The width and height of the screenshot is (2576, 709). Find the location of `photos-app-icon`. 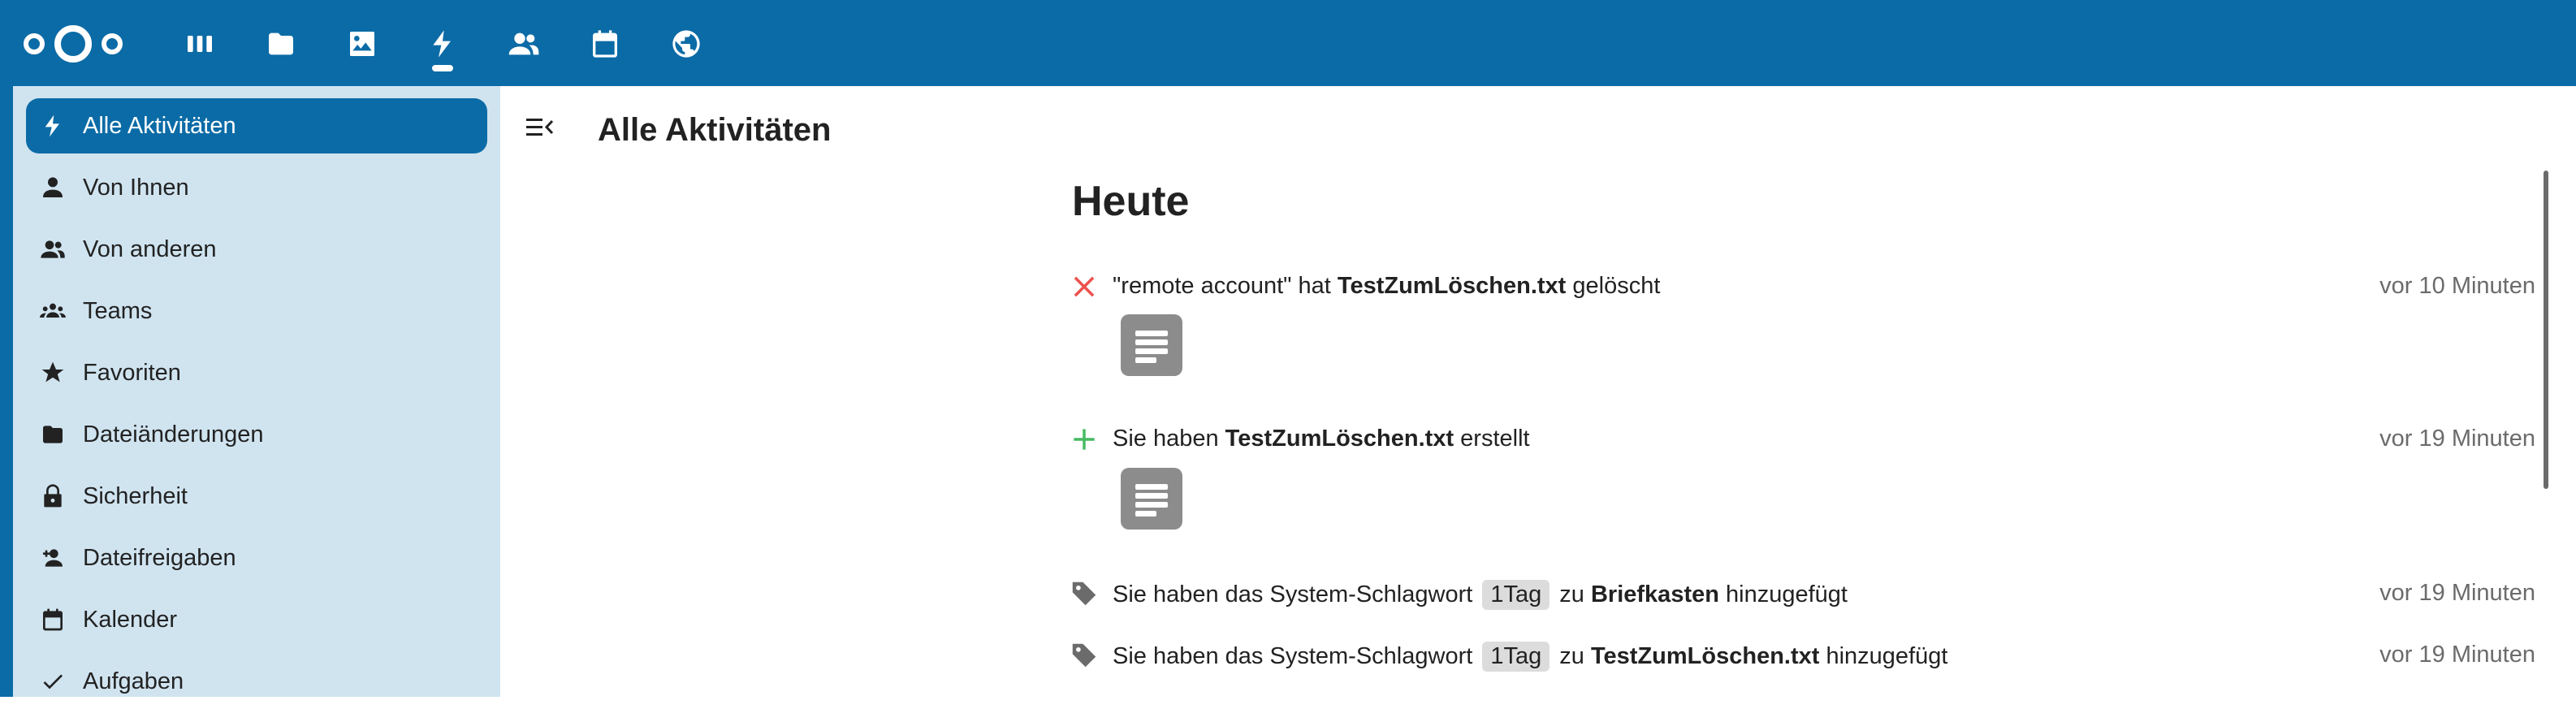

photos-app-icon is located at coordinates (362, 44).